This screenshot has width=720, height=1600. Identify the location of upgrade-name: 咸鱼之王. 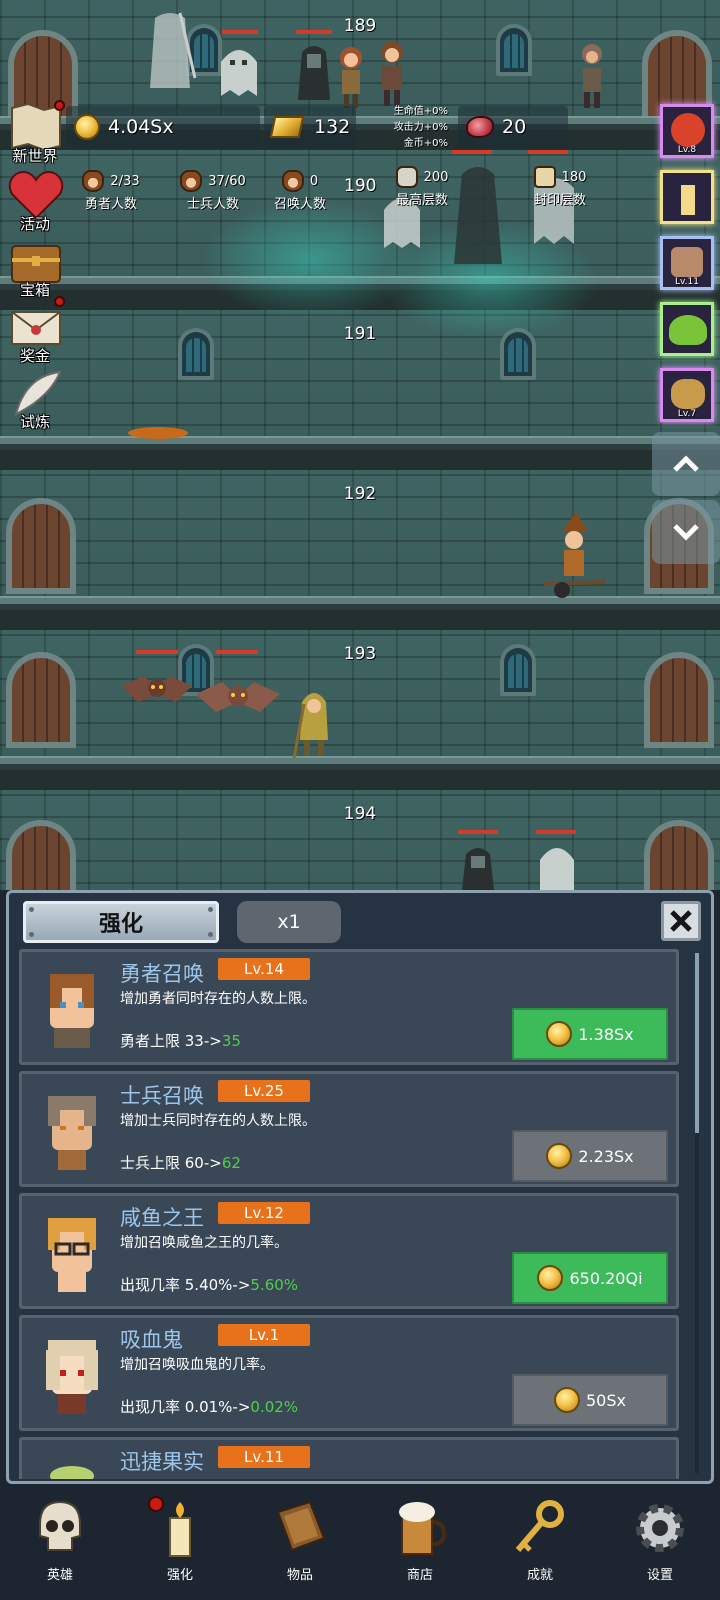
(162, 1218).